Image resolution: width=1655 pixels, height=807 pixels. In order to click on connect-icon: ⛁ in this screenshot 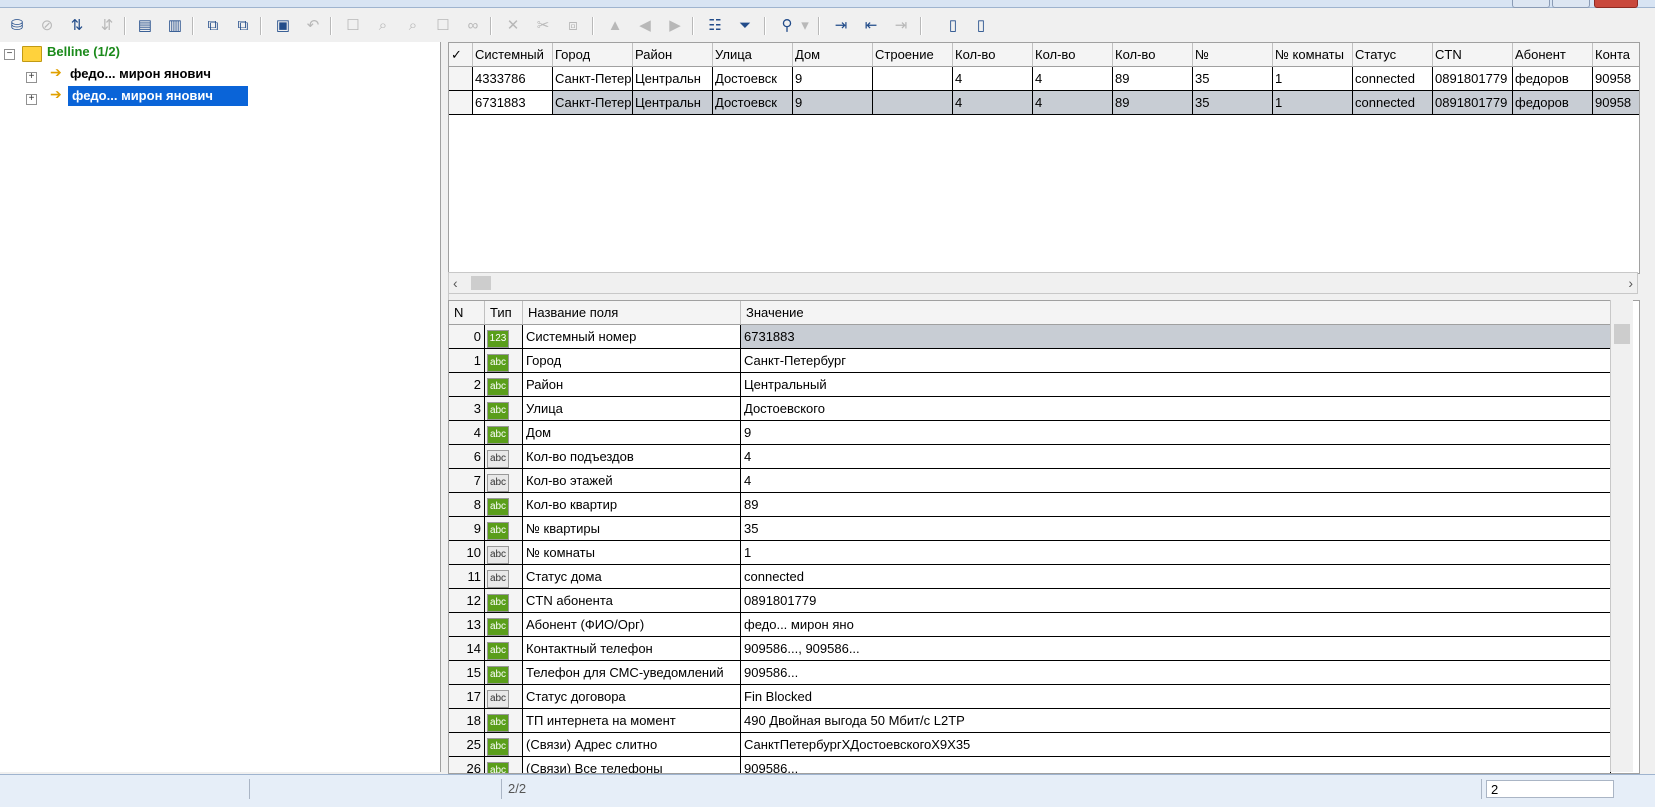, I will do `click(17, 25)`.